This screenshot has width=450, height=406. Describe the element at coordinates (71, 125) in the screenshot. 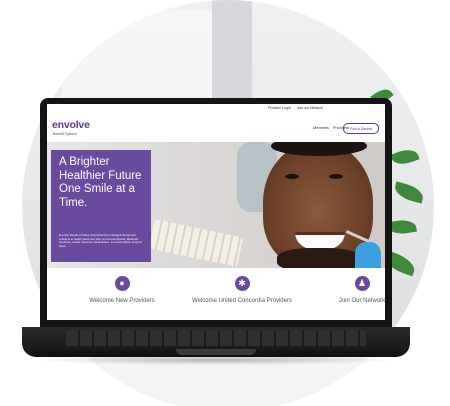

I see `logo: envolve` at that location.